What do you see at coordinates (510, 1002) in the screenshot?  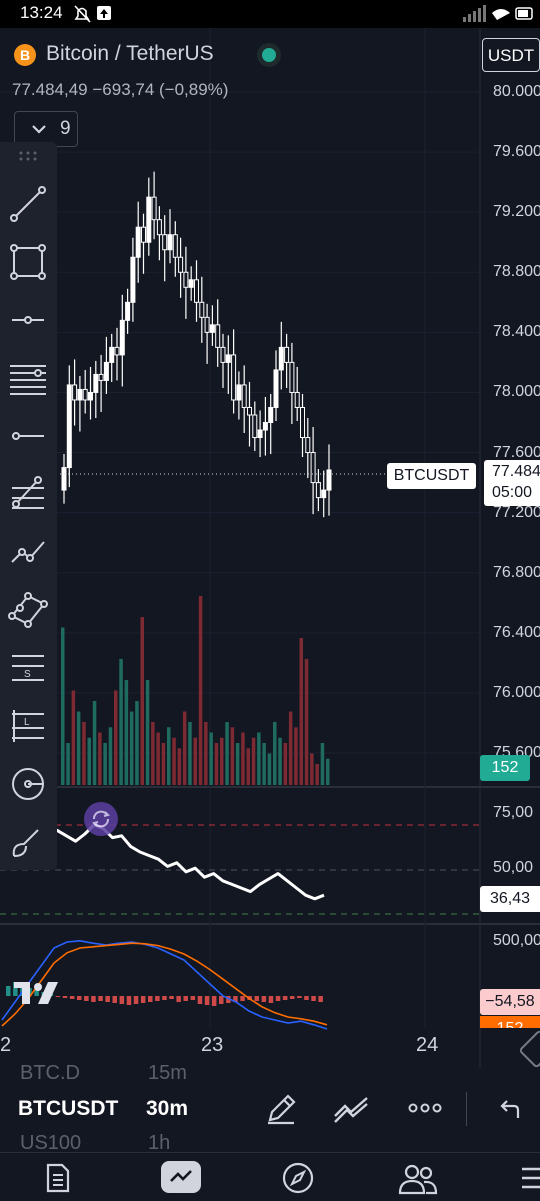 I see `macd-histogram-tag: −54,58` at bounding box center [510, 1002].